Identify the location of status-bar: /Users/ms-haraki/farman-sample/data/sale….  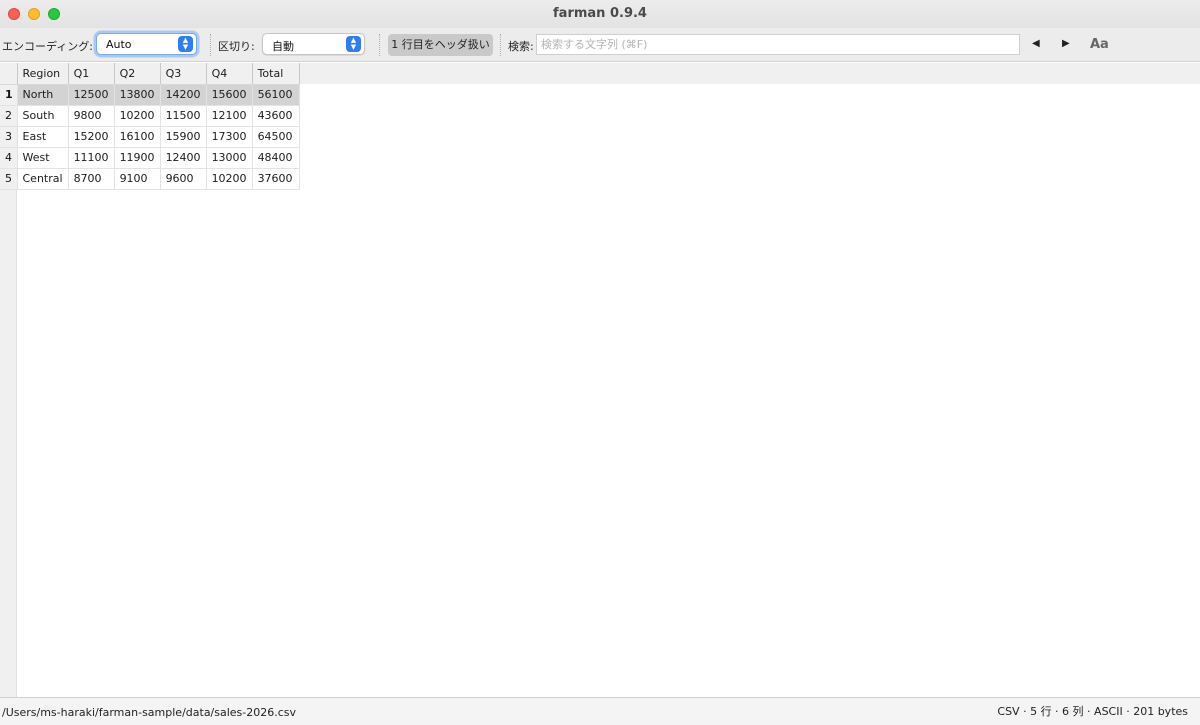
(600, 711).